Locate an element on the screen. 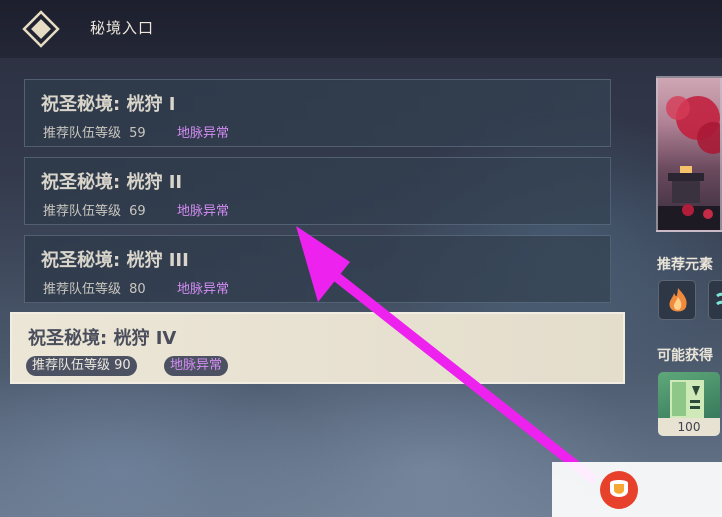 This screenshot has width=722, height=517. domain-preview-image is located at coordinates (689, 154).